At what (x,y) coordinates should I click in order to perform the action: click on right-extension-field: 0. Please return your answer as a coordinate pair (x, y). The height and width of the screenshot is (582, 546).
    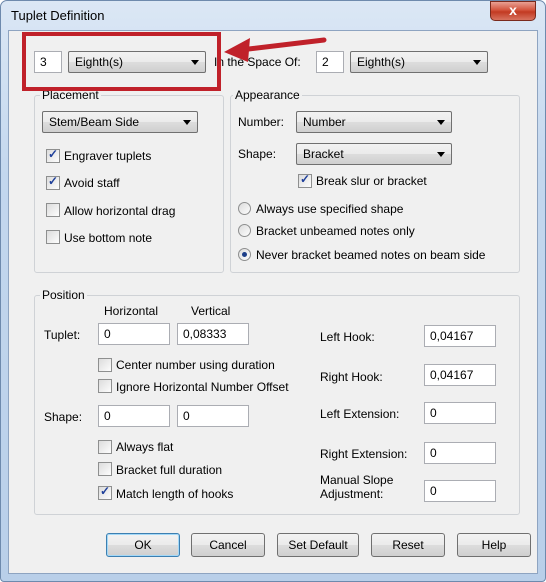
    Looking at the image, I should click on (460, 453).